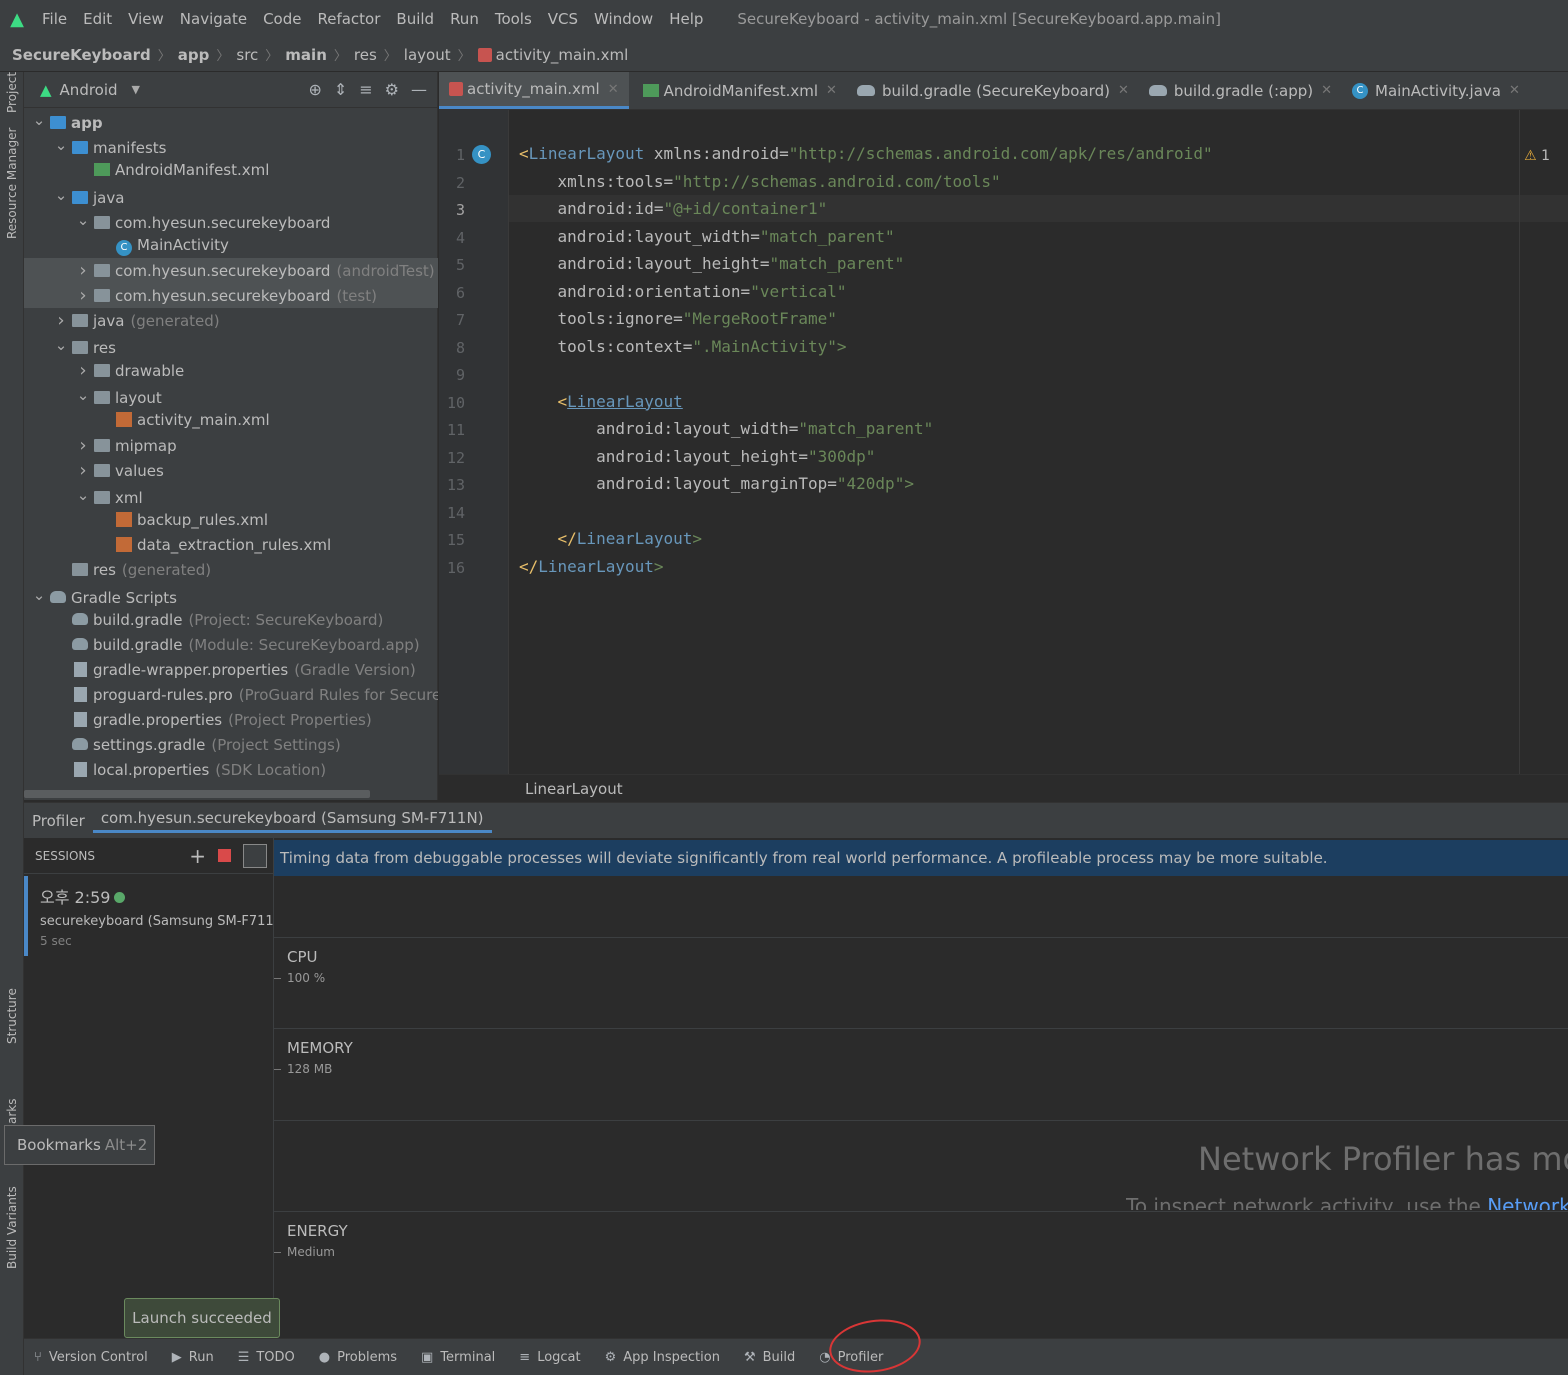 This screenshot has width=1568, height=1375. What do you see at coordinates (231, 370) in the screenshot?
I see `tree-item: › drawable` at bounding box center [231, 370].